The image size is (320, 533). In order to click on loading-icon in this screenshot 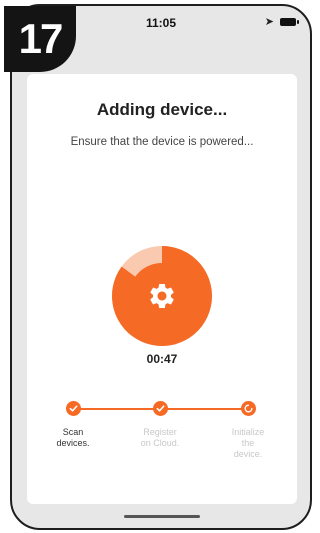, I will do `click(248, 408)`.